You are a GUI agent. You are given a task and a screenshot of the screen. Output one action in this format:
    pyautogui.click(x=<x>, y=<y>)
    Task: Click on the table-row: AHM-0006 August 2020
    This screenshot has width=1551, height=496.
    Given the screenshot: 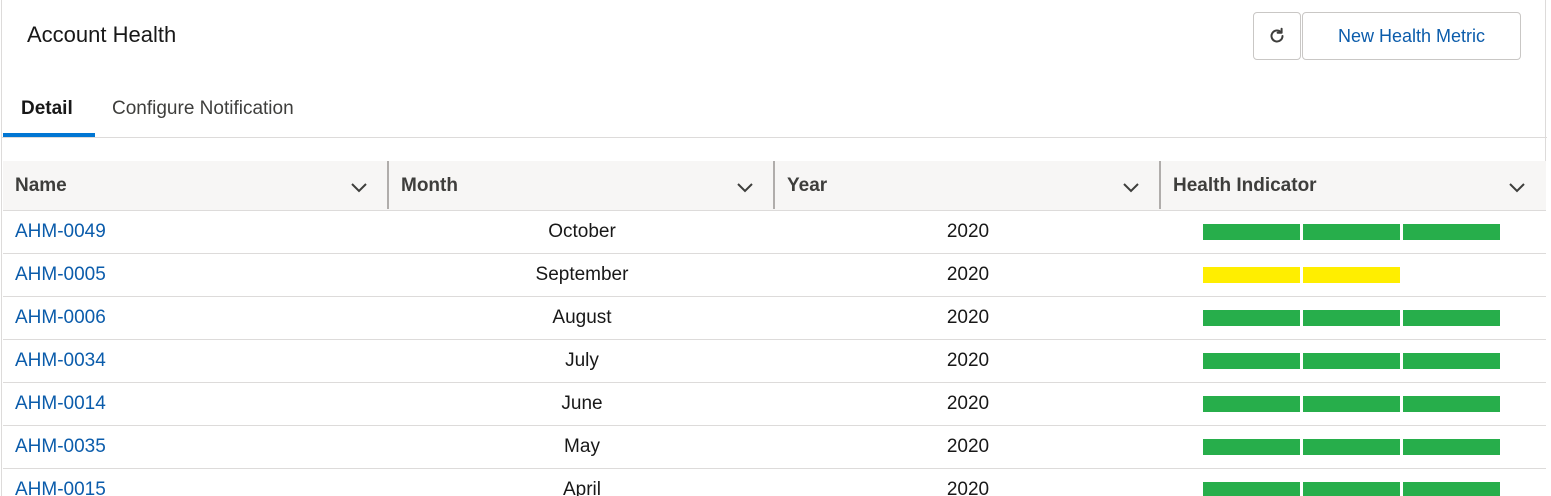 What is the action you would take?
    pyautogui.click(x=774, y=318)
    